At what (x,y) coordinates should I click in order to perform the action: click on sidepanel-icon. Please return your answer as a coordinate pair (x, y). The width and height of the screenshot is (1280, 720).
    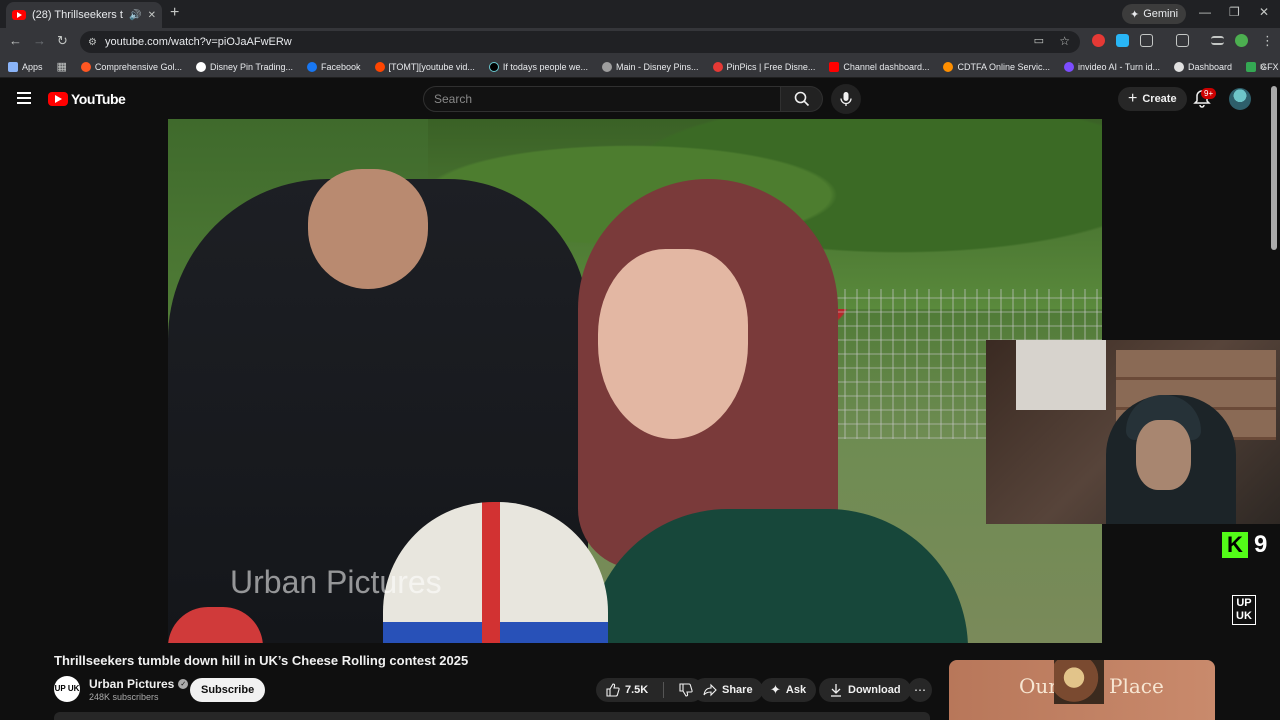
    Looking at the image, I should click on (1182, 40).